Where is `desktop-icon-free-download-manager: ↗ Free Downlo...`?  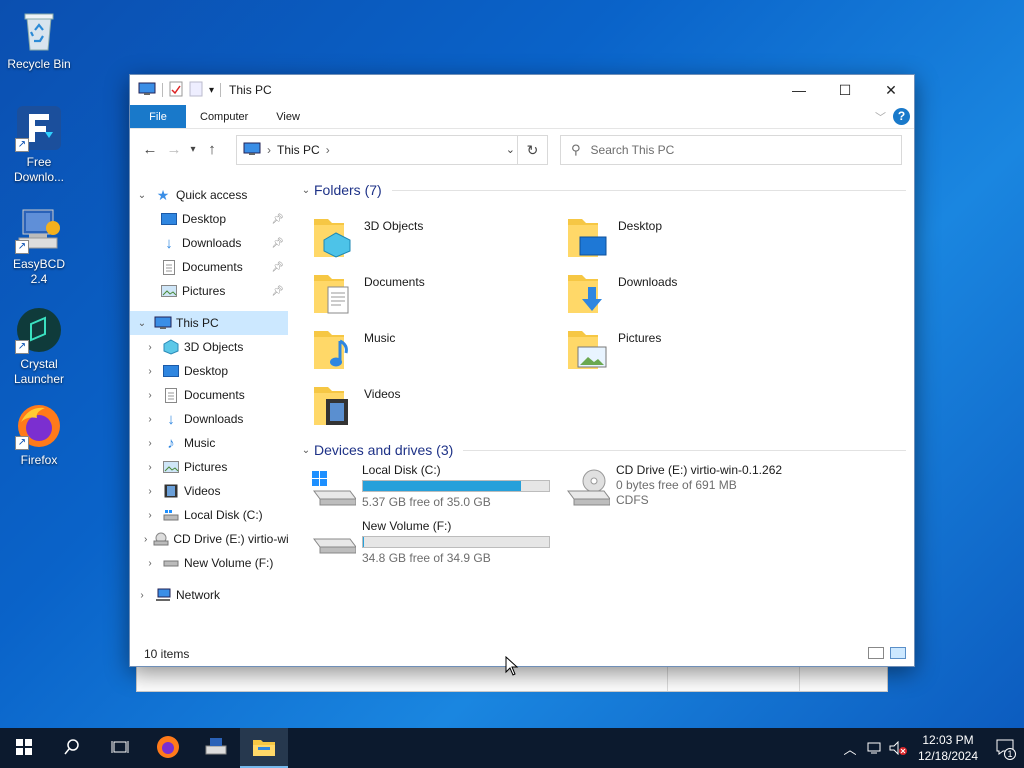
desktop-icon-free-download-manager: ↗ Free Downlo... is located at coordinates (39, 144).